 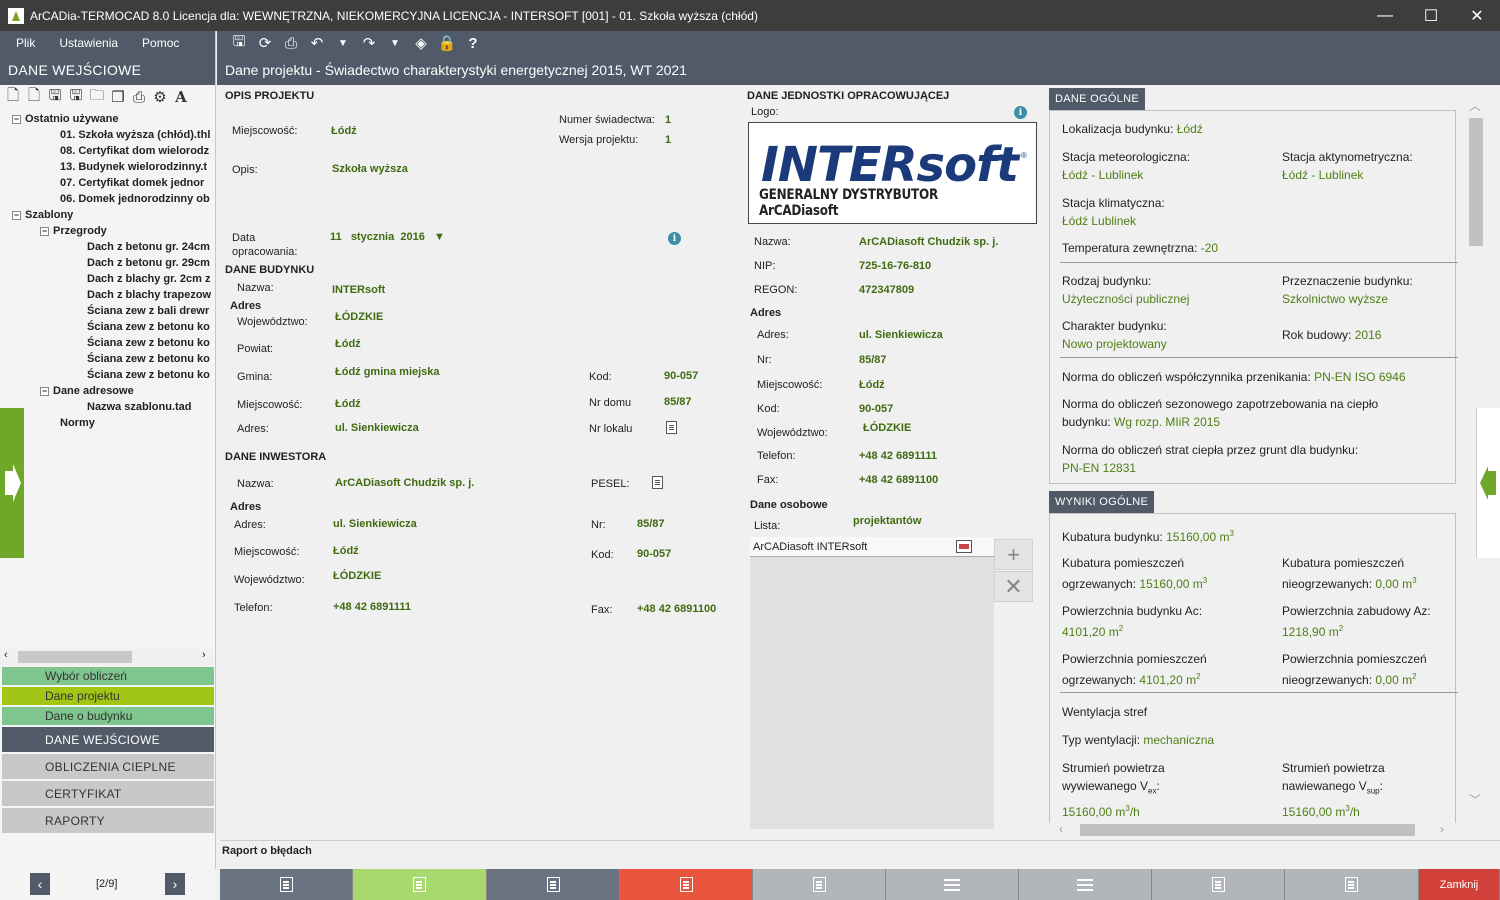 What do you see at coordinates (108, 739) in the screenshot?
I see `section-input-data: DANE WEJŚCIOWE` at bounding box center [108, 739].